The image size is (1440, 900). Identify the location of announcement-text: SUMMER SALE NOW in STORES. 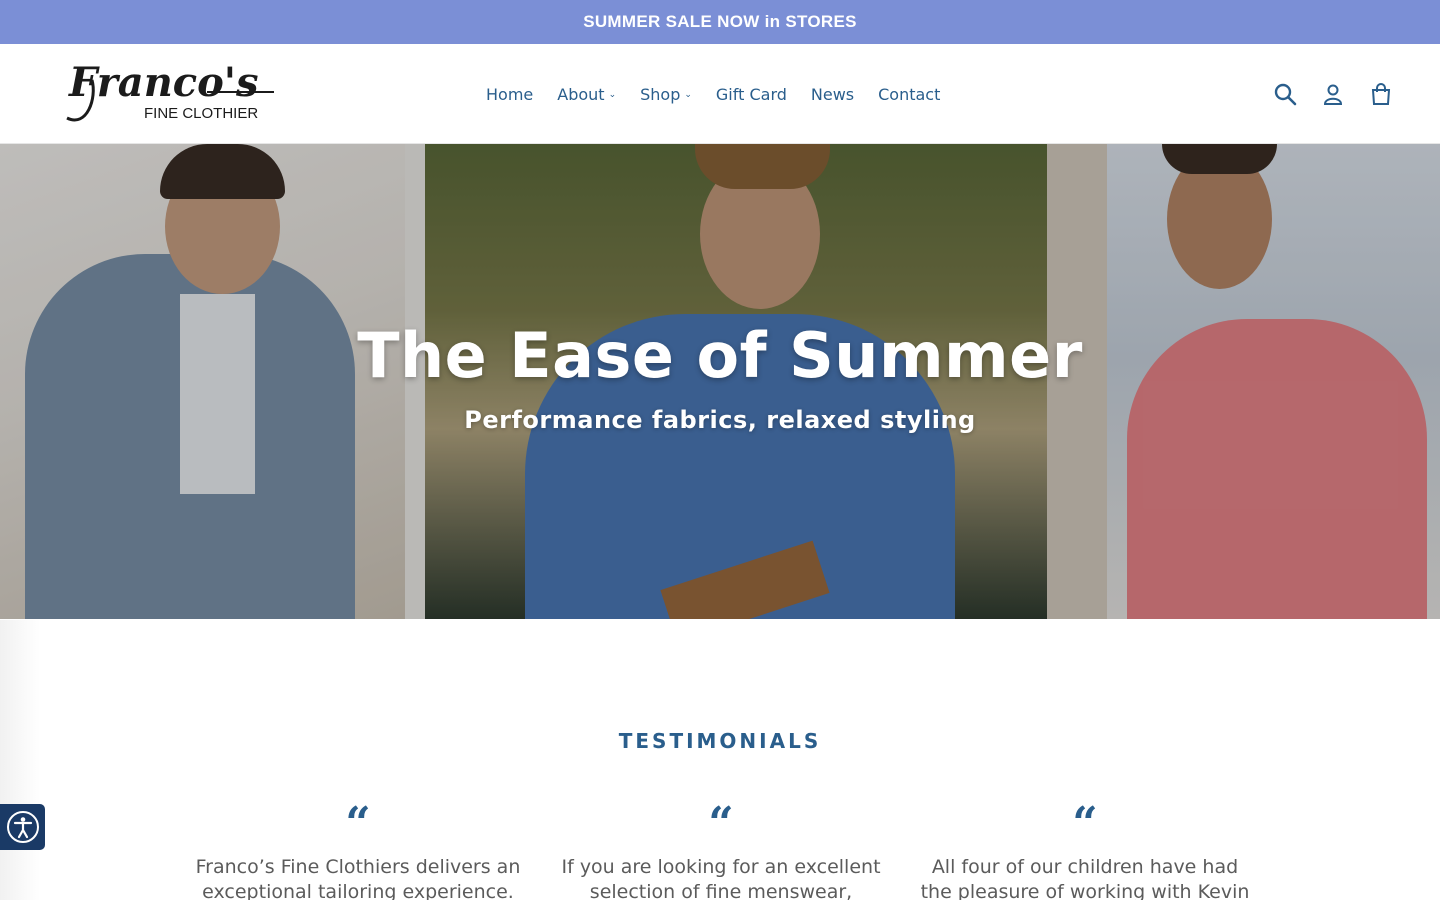
(720, 21).